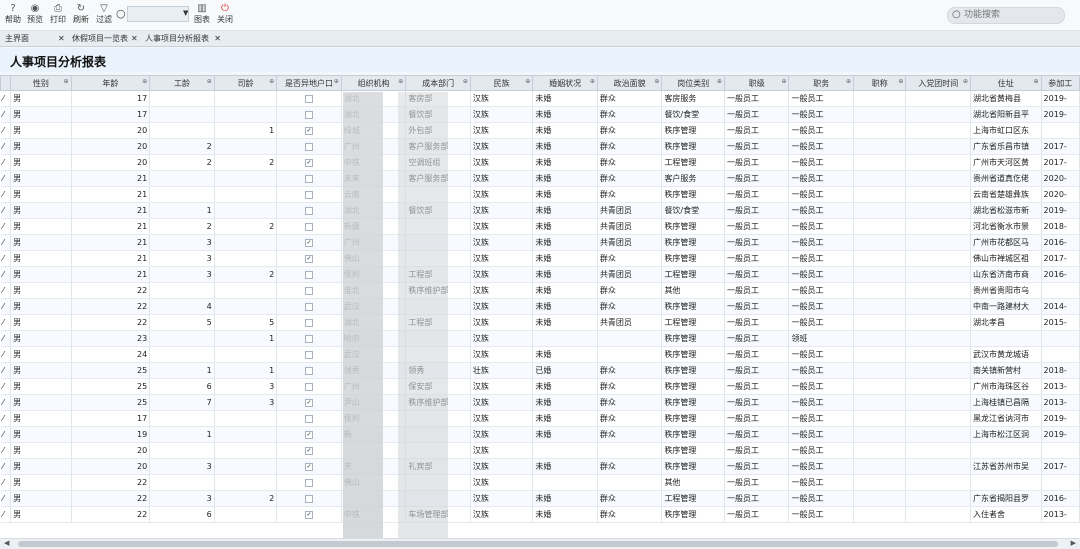  What do you see at coordinates (1006, 15) in the screenshot?
I see `function-search: ○` at bounding box center [1006, 15].